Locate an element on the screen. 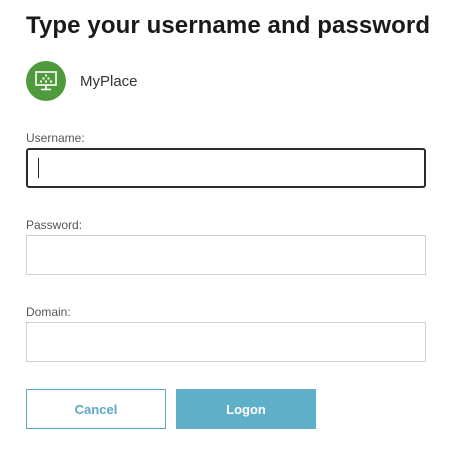  app-info: MyPlace is located at coordinates (82, 81).